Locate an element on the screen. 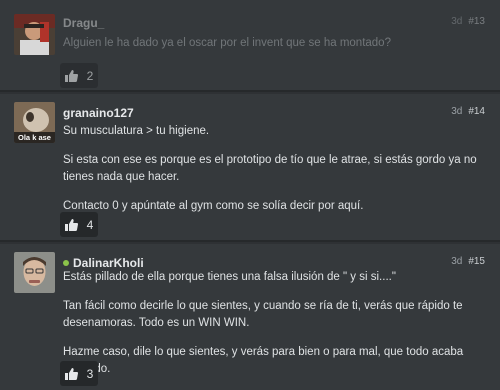 The width and height of the screenshot is (500, 390). like-count: 4 is located at coordinates (90, 224).